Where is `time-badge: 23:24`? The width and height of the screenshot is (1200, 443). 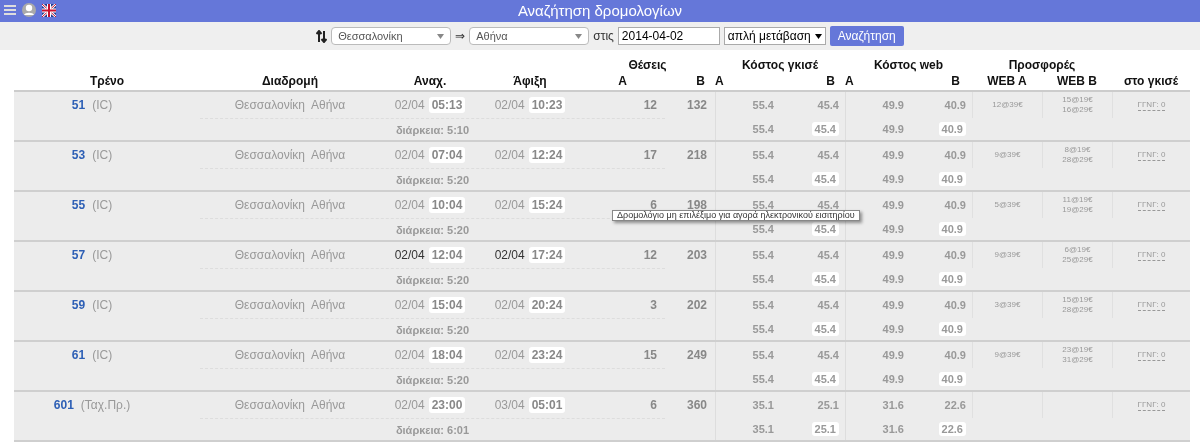
time-badge: 23:24 is located at coordinates (547, 355).